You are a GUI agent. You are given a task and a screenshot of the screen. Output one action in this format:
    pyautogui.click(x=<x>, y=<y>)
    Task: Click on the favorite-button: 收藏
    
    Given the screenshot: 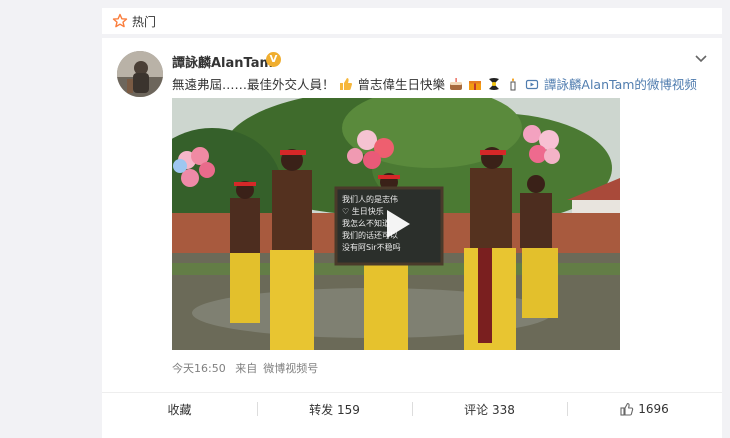 What is the action you would take?
    pyautogui.click(x=179, y=409)
    